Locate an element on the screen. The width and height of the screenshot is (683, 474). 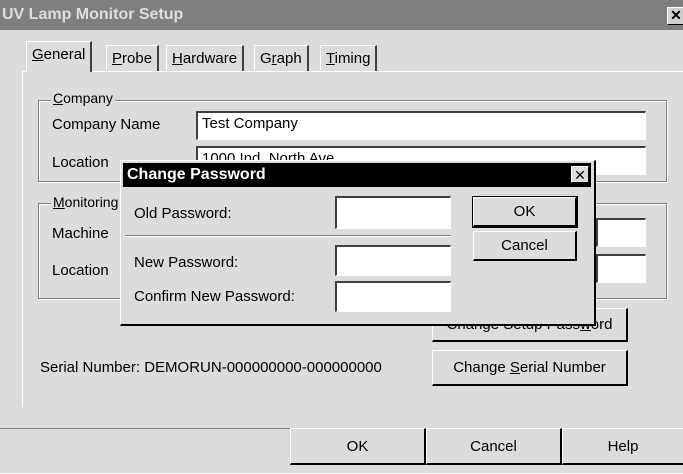
tab-general: General is located at coordinates (59, 56).